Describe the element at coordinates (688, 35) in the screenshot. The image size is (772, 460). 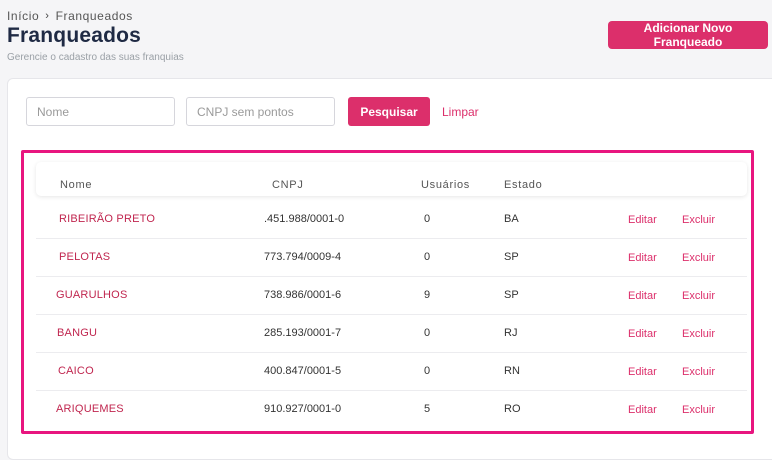
I see `add-franchisee-button: Adicionar Novo Franqueado` at that location.